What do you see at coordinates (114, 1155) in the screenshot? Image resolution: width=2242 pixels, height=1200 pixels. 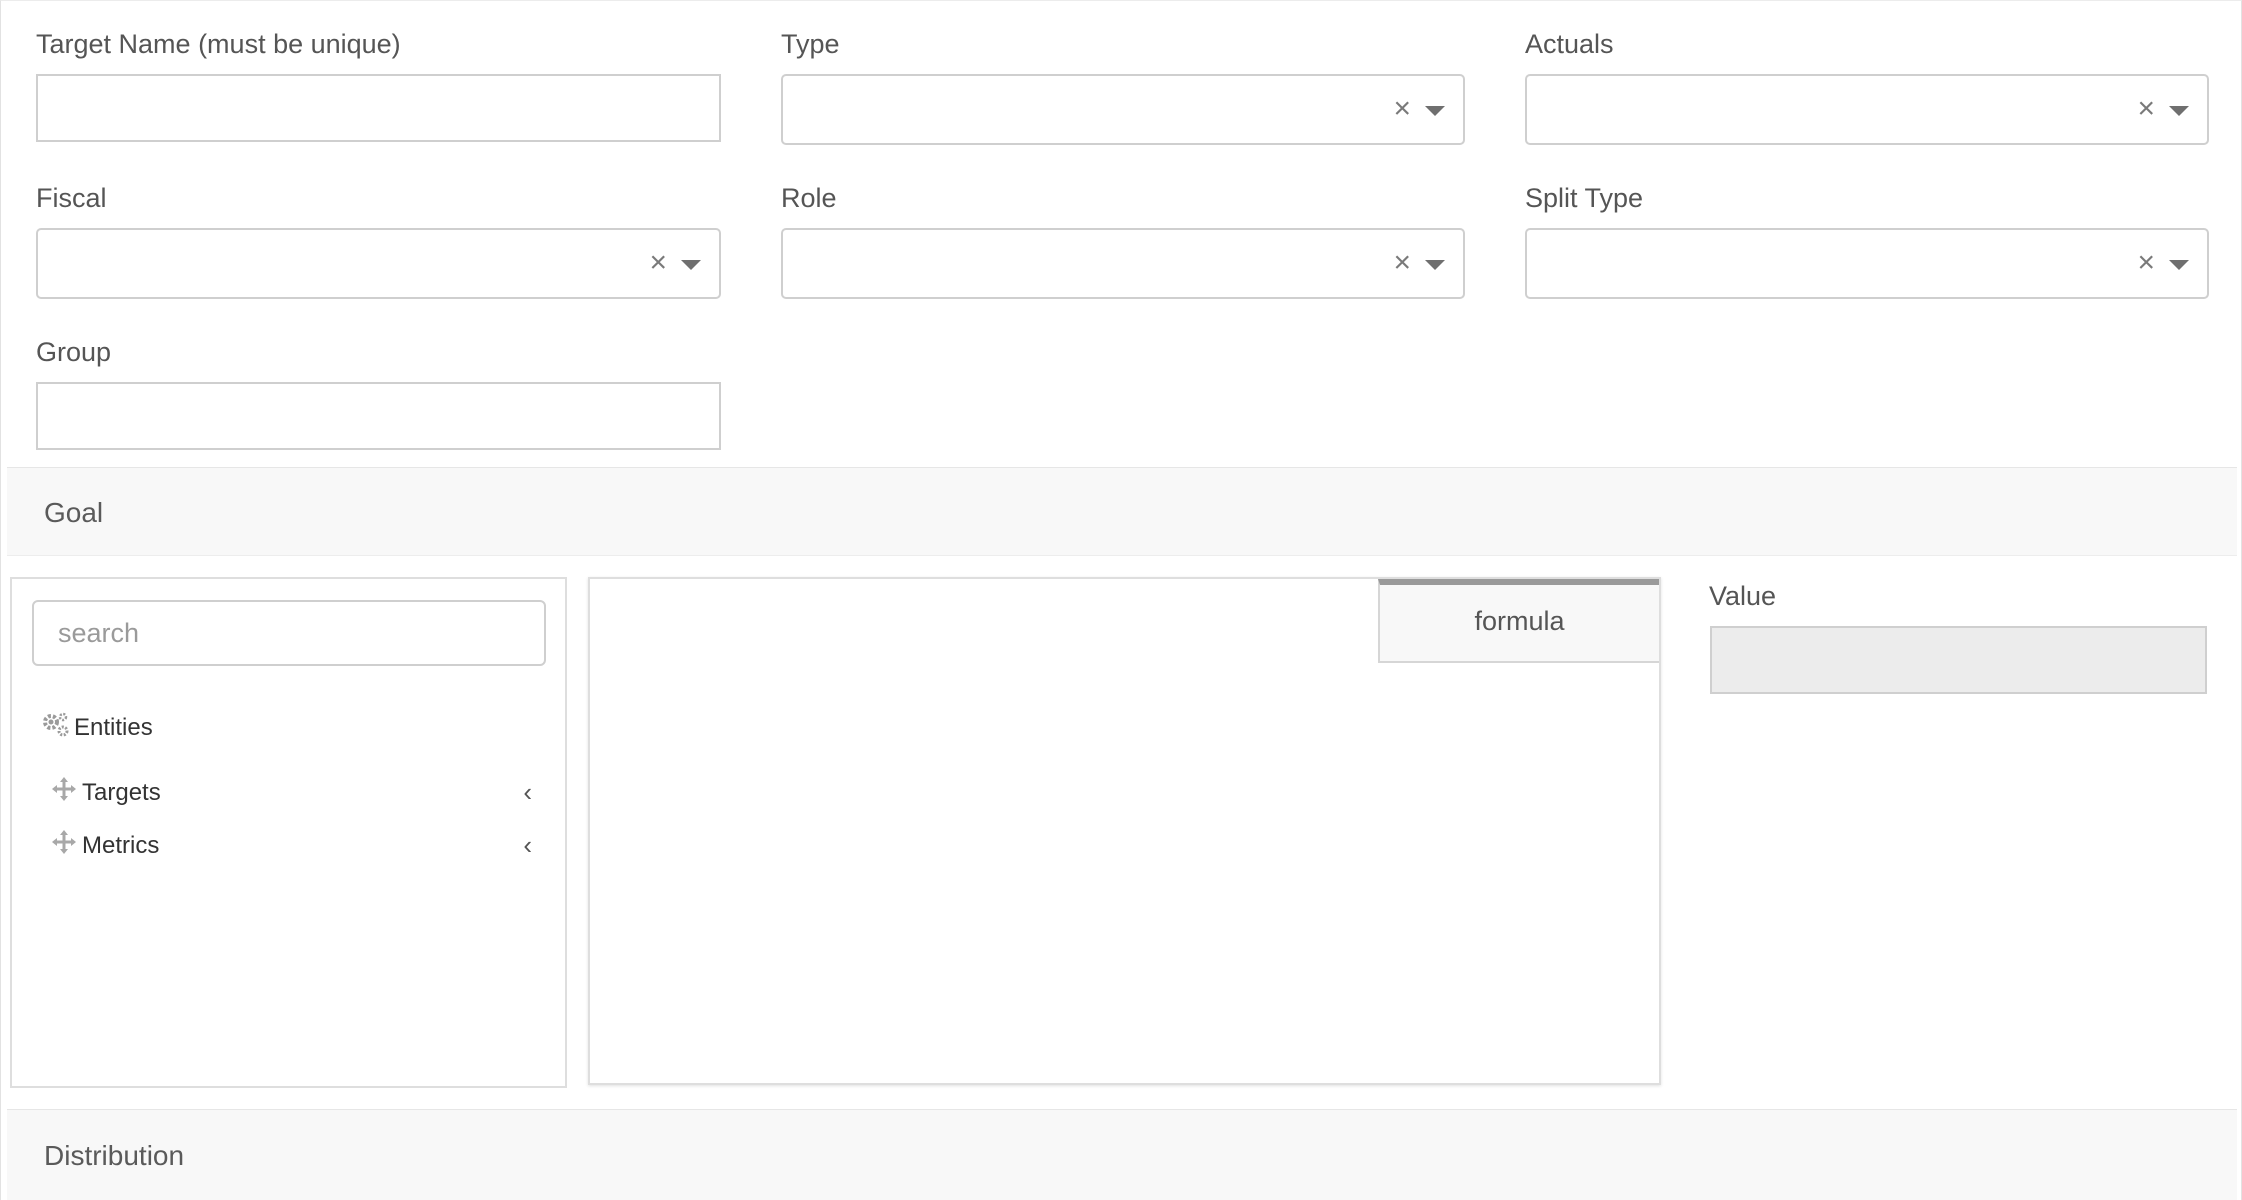 I see `distribution-section-title: Distribution` at bounding box center [114, 1155].